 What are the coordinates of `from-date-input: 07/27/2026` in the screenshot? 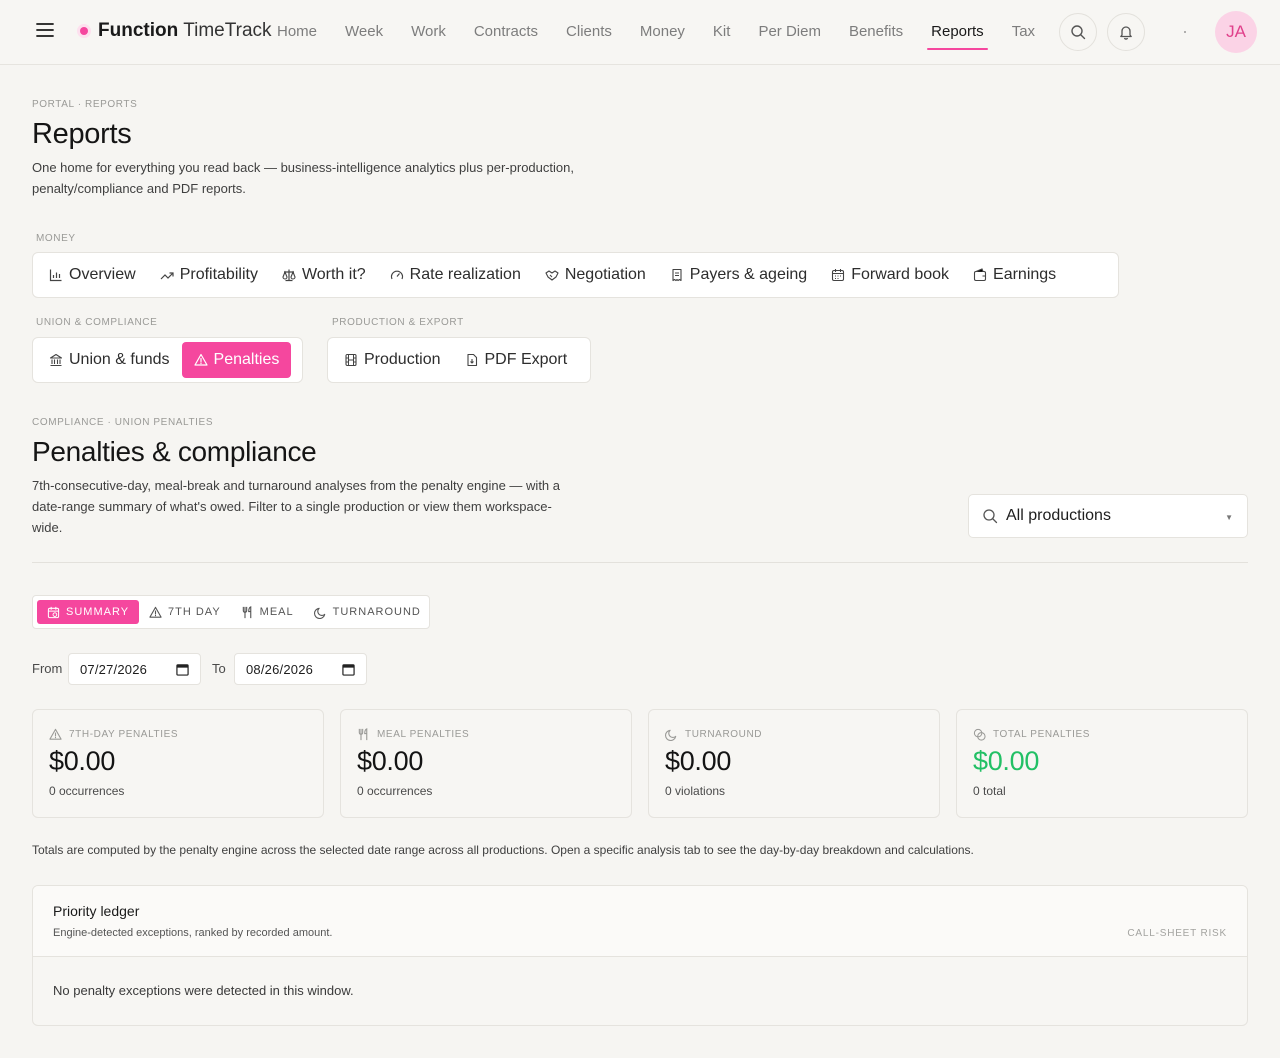 It's located at (134, 669).